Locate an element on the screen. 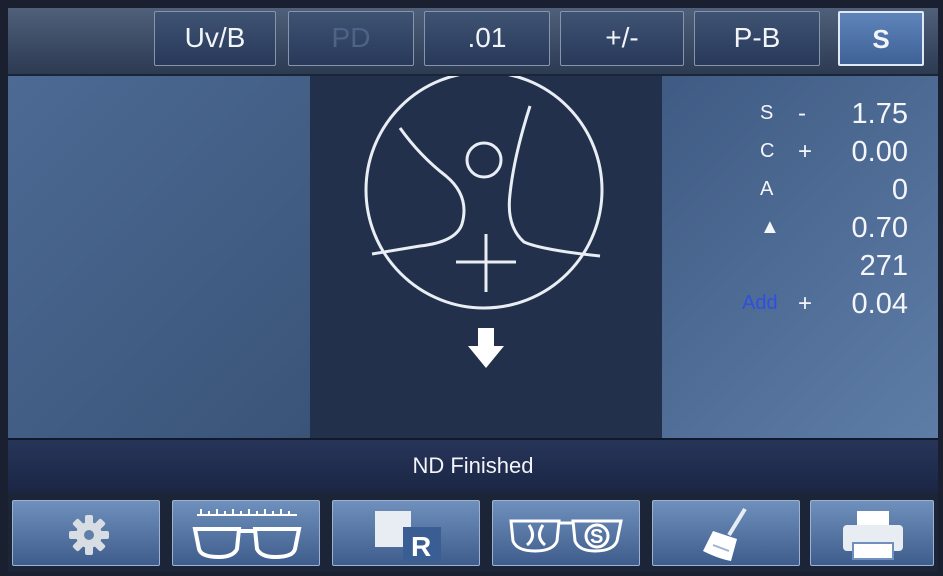  frame-measure-button is located at coordinates (246, 533).